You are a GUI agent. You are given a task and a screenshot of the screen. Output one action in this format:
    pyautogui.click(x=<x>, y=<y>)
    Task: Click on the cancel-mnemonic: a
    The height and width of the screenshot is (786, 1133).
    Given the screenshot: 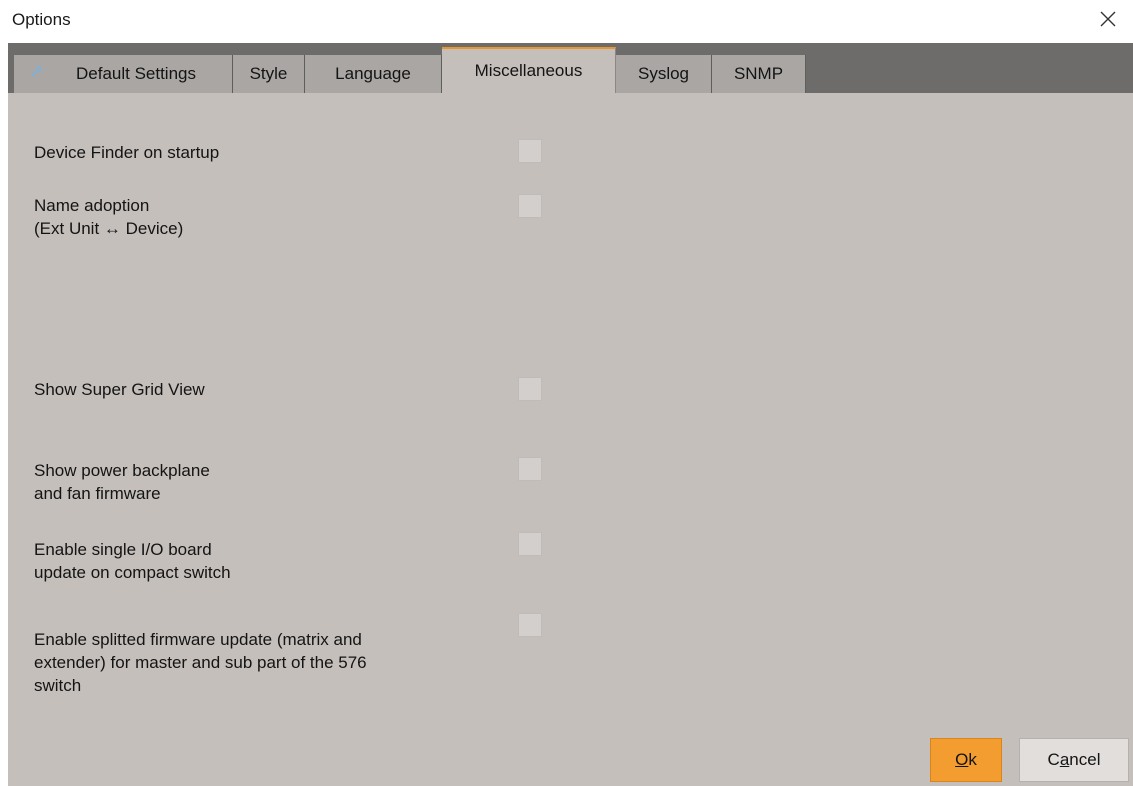 What is the action you would take?
    pyautogui.click(x=1064, y=759)
    